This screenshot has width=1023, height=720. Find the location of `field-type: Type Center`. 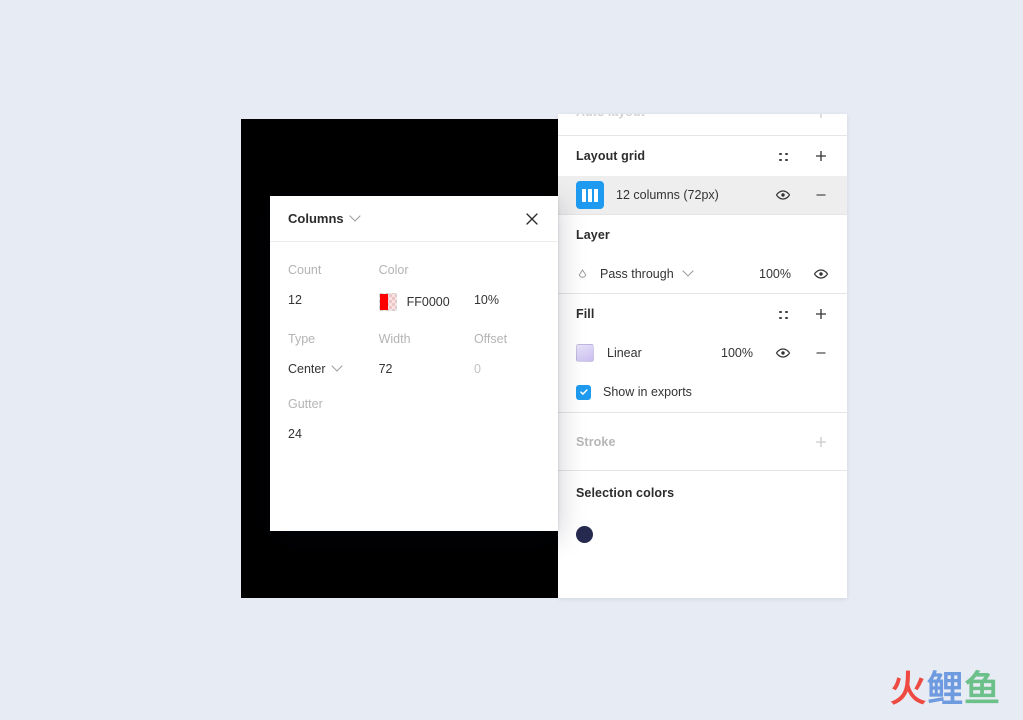

field-type: Type Center is located at coordinates (333, 343).